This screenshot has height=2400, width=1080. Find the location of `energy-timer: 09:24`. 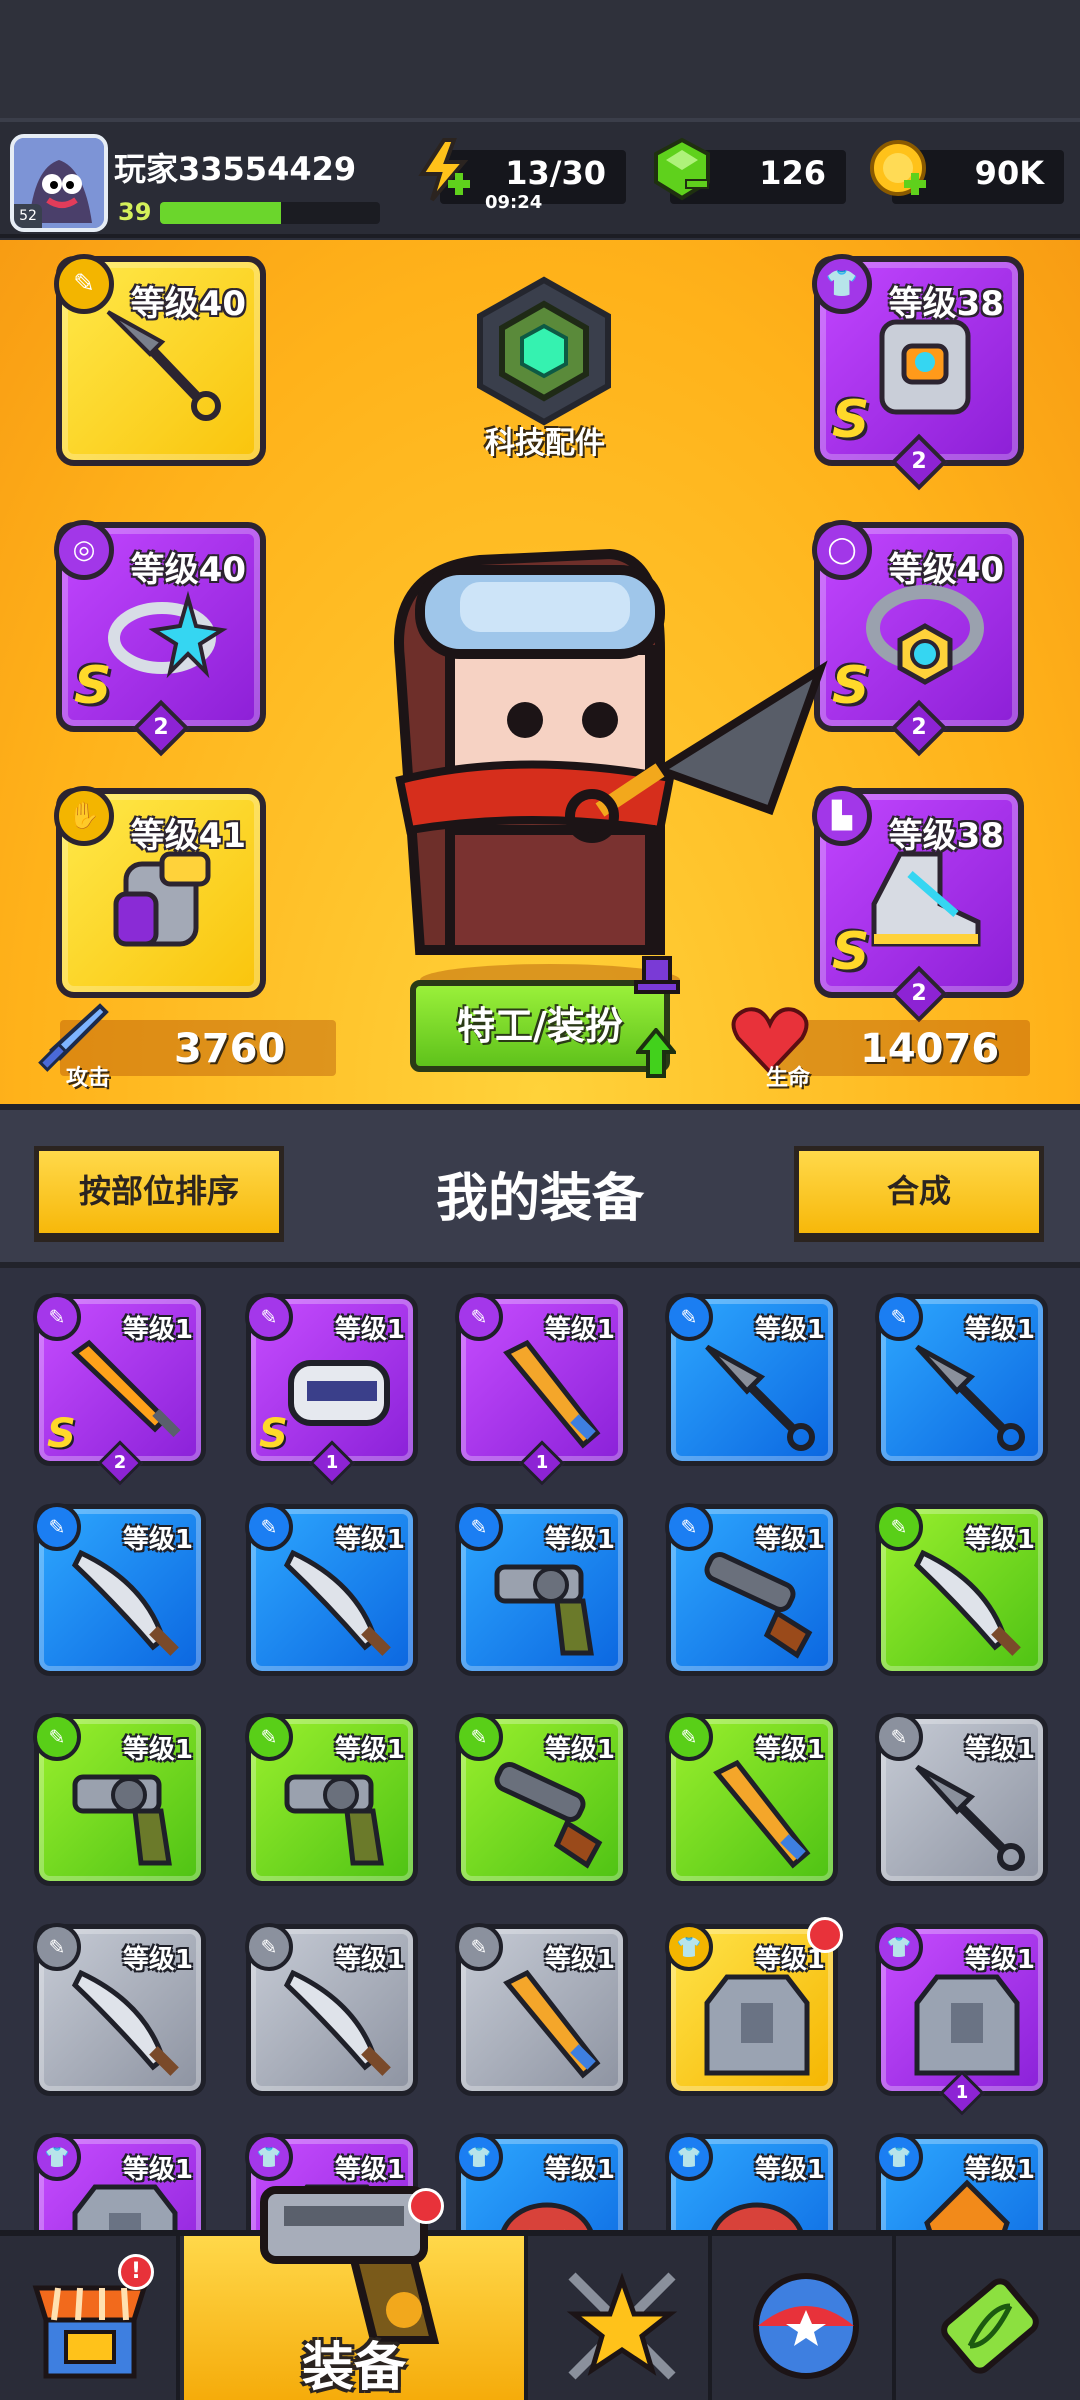

energy-timer: 09:24 is located at coordinates (514, 202).